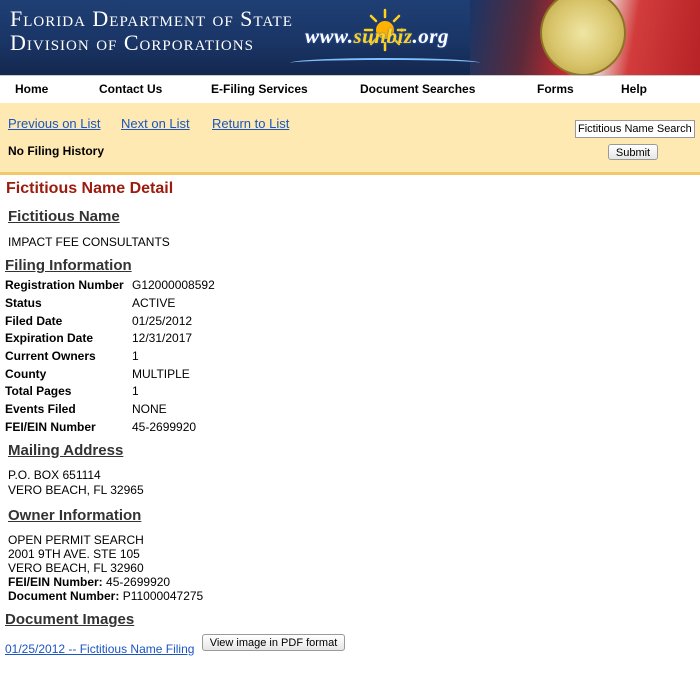 Image resolution: width=700 pixels, height=676 pixels. Describe the element at coordinates (250, 123) in the screenshot. I see `return-to-list-link: Return to List` at that location.